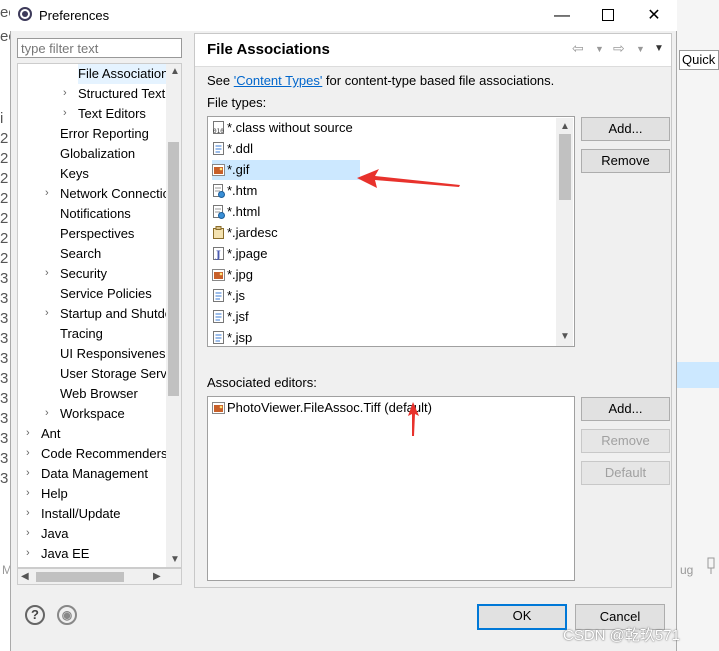  What do you see at coordinates (578, 48) in the screenshot?
I see `back-arrow-icon: ⇦` at bounding box center [578, 48].